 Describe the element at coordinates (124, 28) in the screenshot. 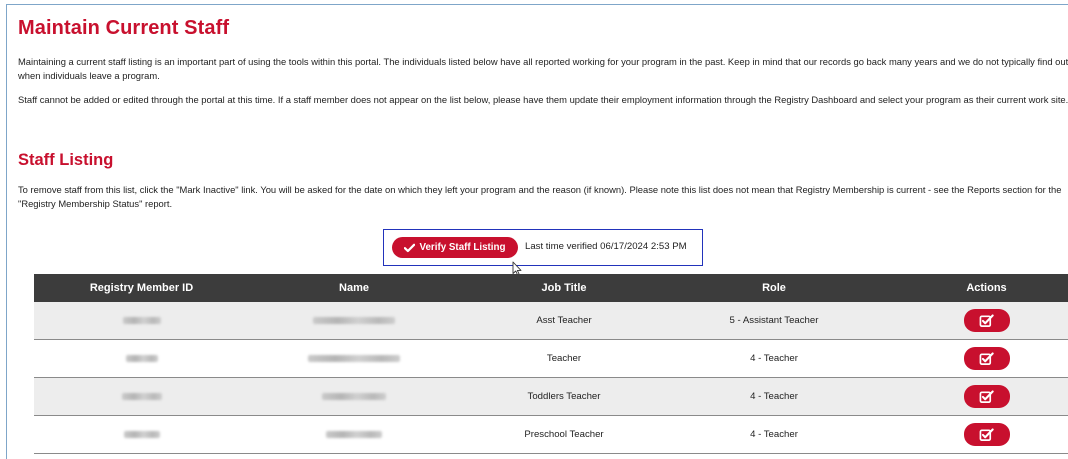

I see `page-title: Maintain Current Staff` at that location.